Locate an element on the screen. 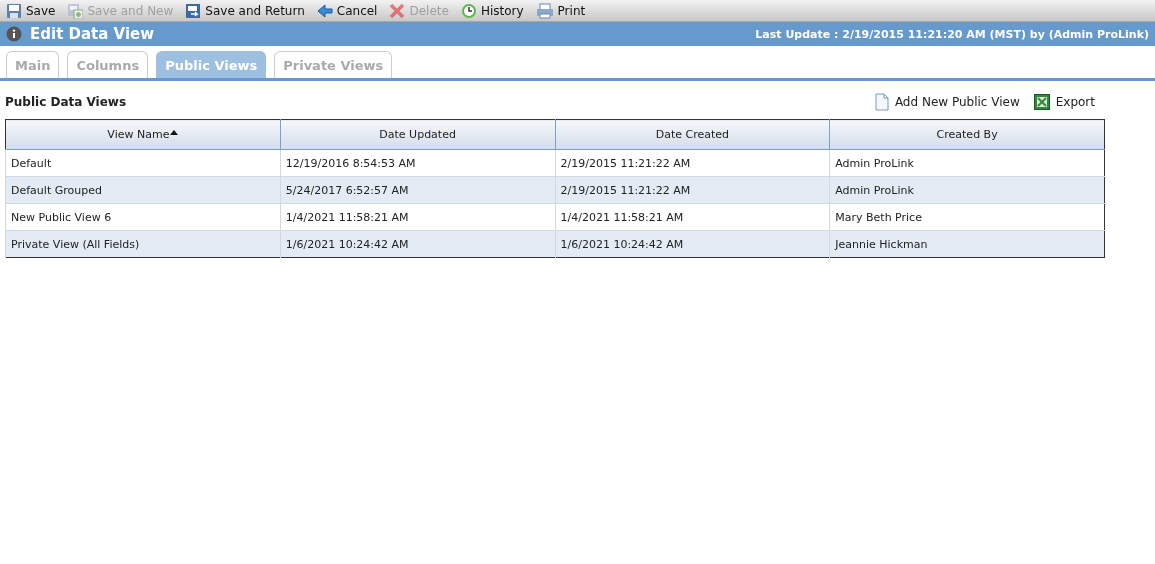 This screenshot has height=564, width=1155. column-header: View Name is located at coordinates (143, 134).